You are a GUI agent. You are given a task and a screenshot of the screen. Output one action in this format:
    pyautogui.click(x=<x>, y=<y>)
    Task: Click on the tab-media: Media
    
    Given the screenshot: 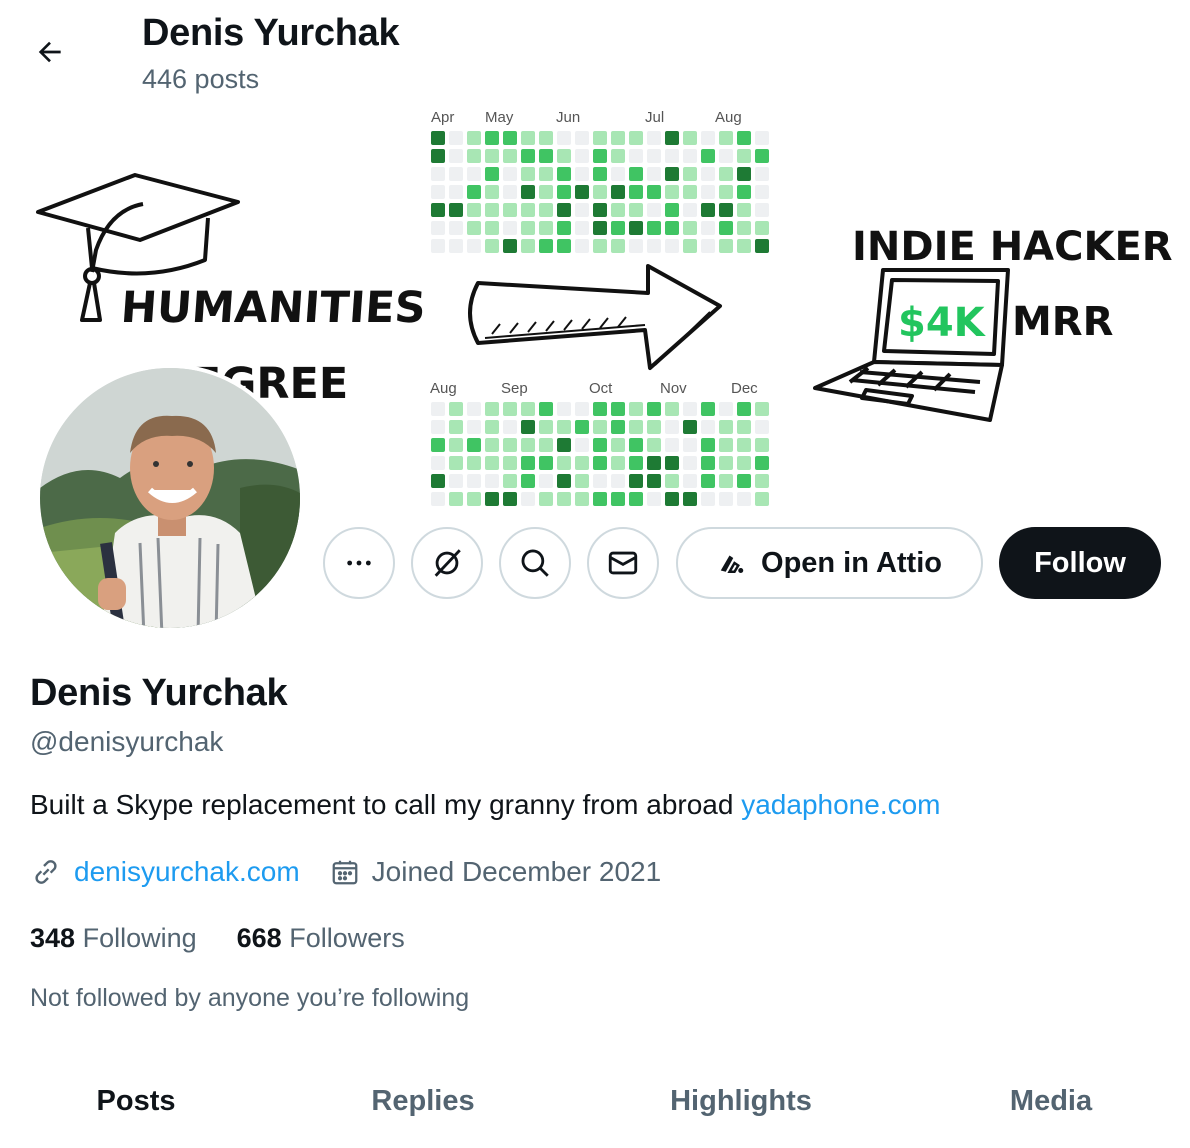 What is the action you would take?
    pyautogui.click(x=1051, y=1101)
    